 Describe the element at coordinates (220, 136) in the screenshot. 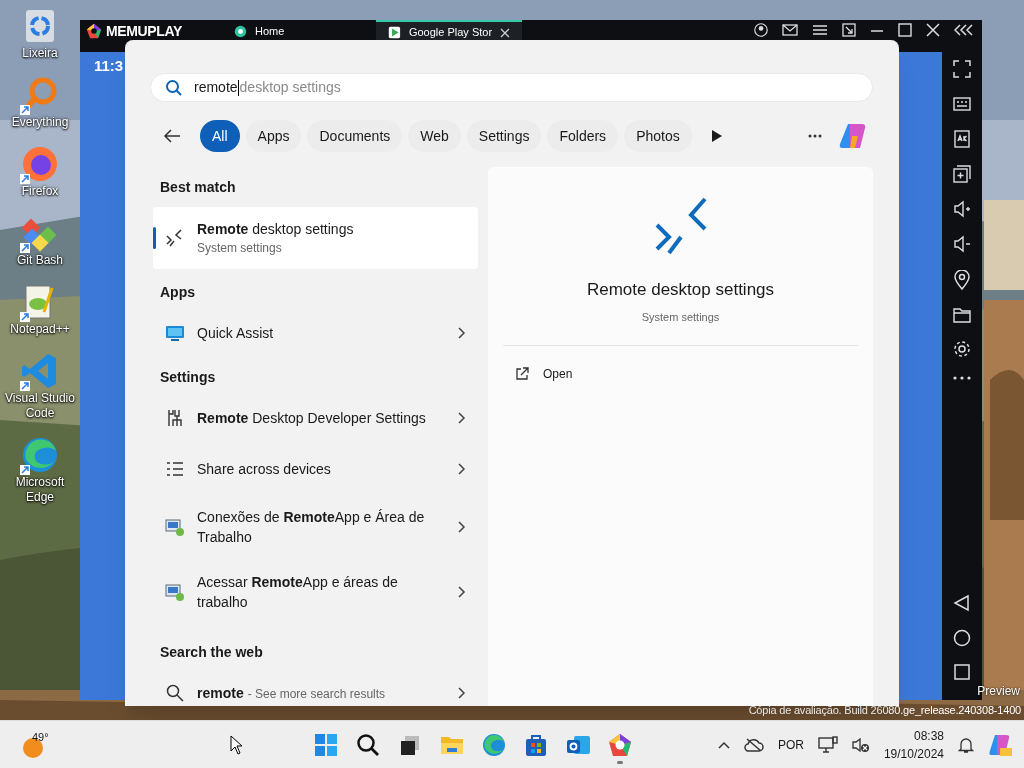

I see `filter-chip: All` at that location.